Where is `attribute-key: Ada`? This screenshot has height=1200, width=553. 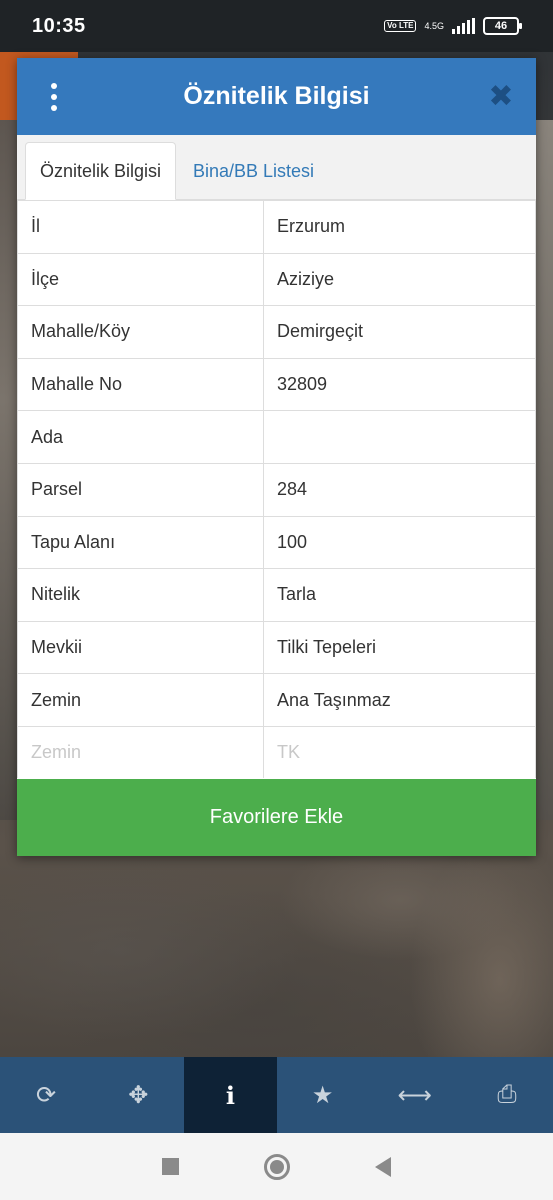 attribute-key: Ada is located at coordinates (140, 437).